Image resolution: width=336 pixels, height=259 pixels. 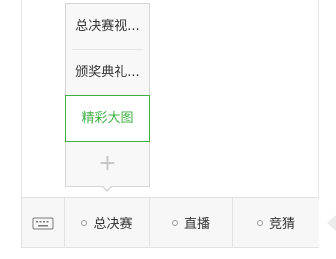 I want to click on menu-item-label: 总决赛, so click(x=113, y=224).